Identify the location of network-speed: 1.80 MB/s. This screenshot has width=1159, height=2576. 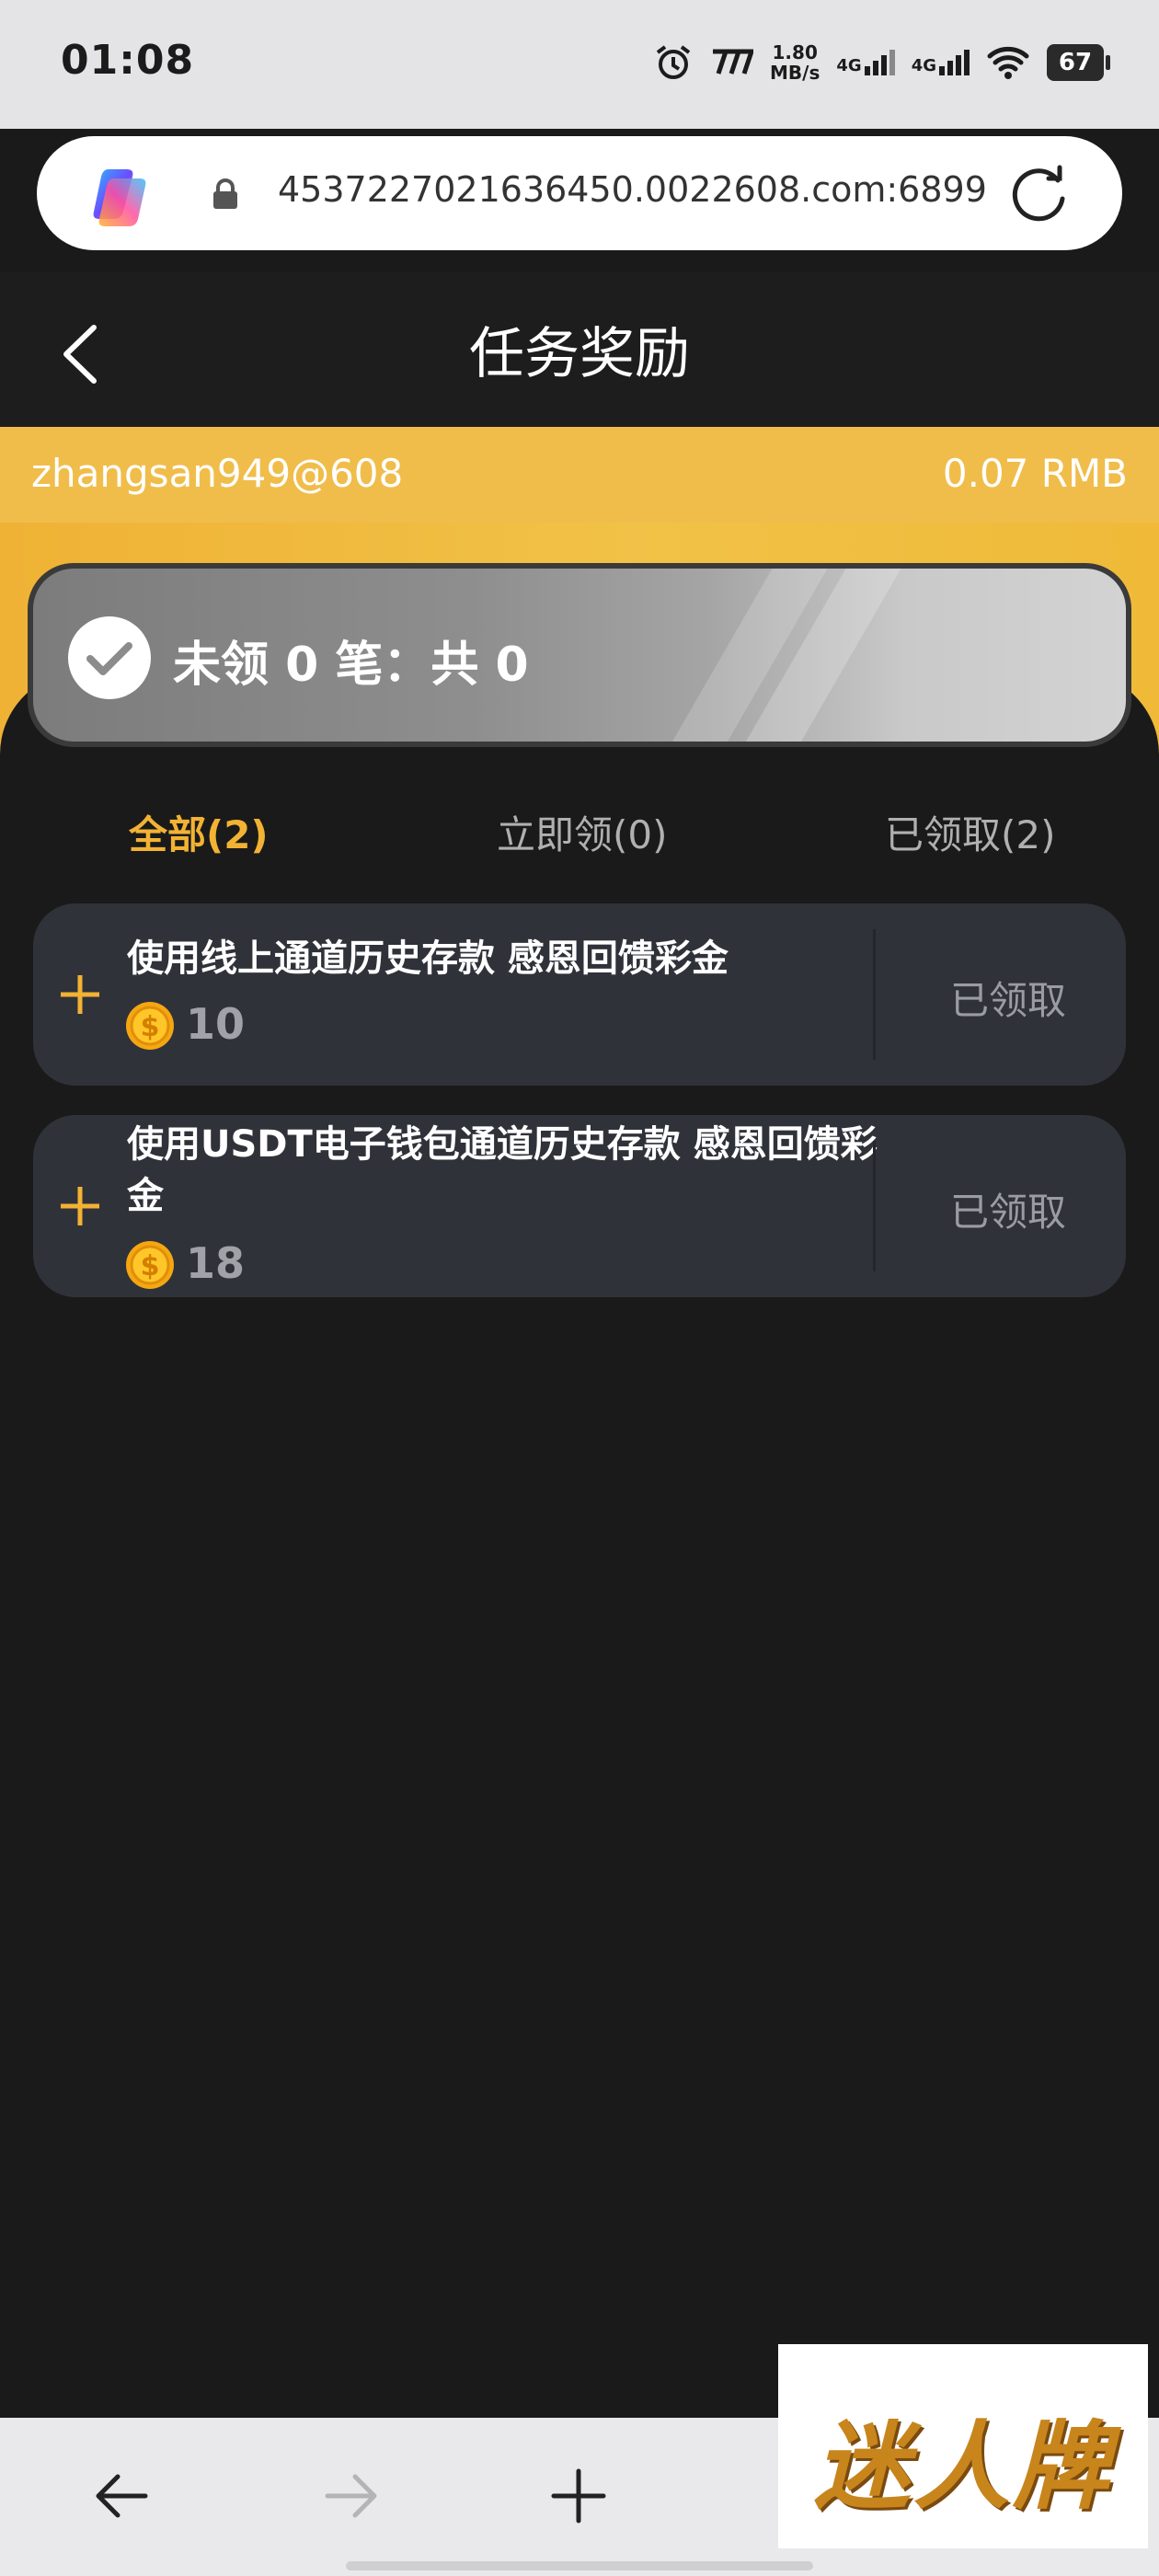
(795, 62).